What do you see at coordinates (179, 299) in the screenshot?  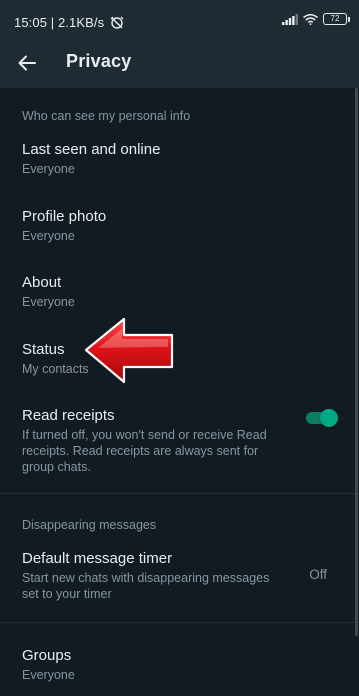 I see `setting-about: About Everyone` at bounding box center [179, 299].